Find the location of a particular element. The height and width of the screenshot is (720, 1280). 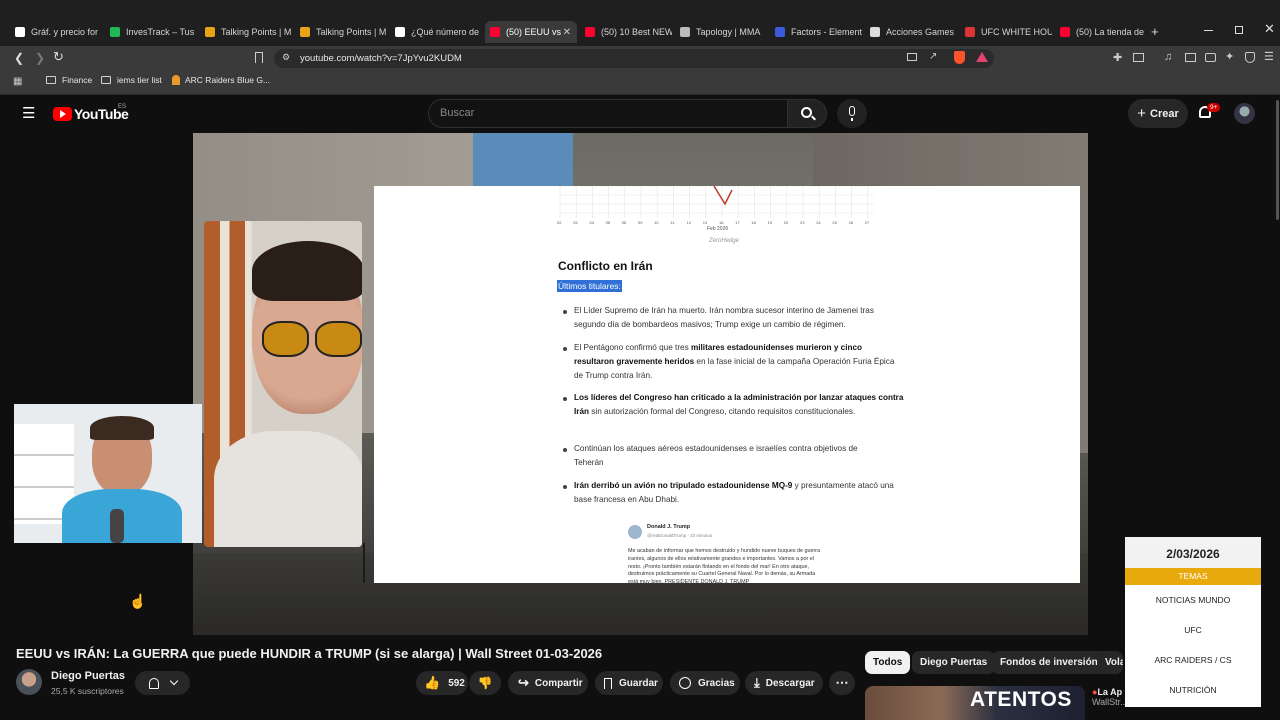

browser-tab: Tapology | MMA is located at coordinates (721, 32).